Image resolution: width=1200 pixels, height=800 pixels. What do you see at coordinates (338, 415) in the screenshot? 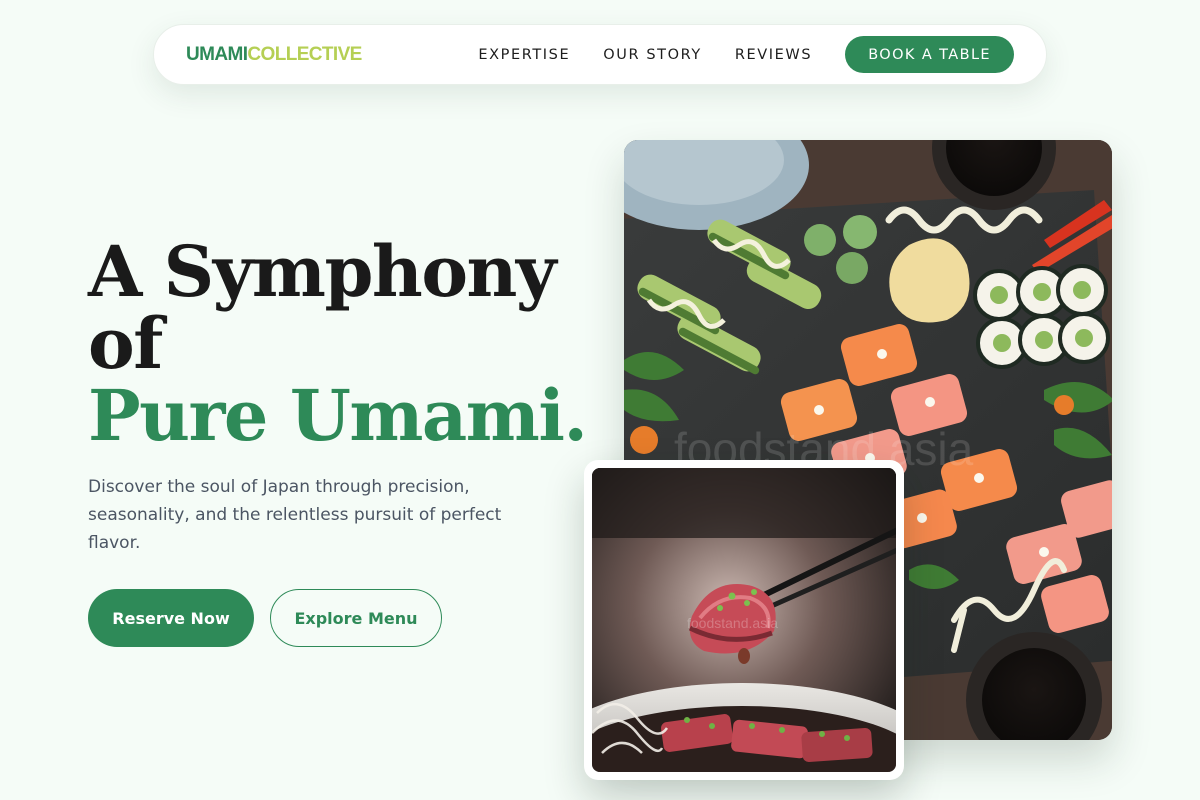
I see `hero-headline-accent: Pure Umami.` at bounding box center [338, 415].